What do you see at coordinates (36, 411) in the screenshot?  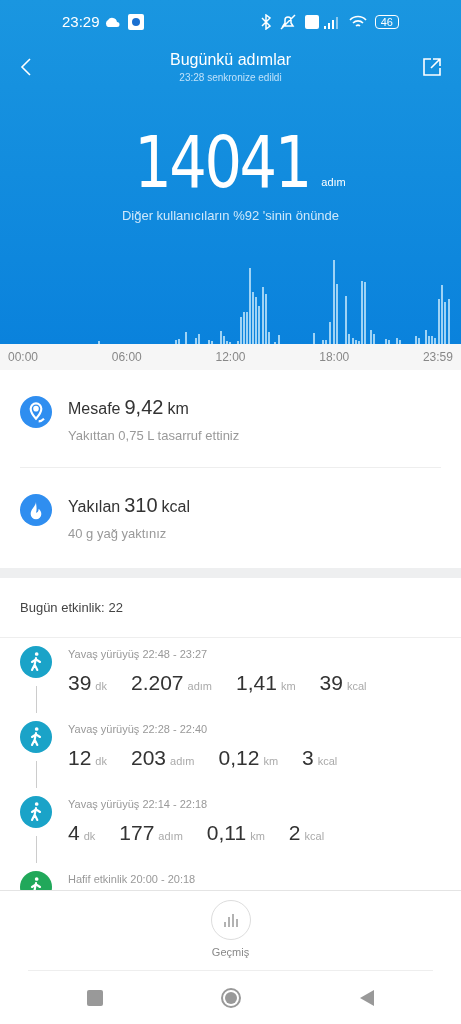 I see `location-pin-icon` at bounding box center [36, 411].